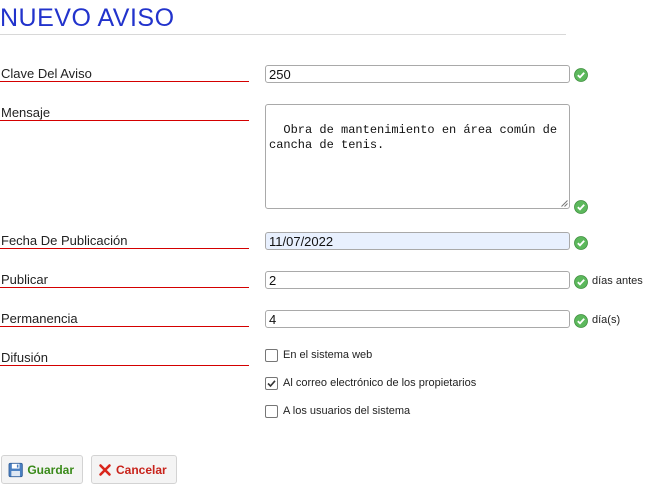 This screenshot has height=493, width=669. Describe the element at coordinates (283, 34) in the screenshot. I see `title-divider` at that location.